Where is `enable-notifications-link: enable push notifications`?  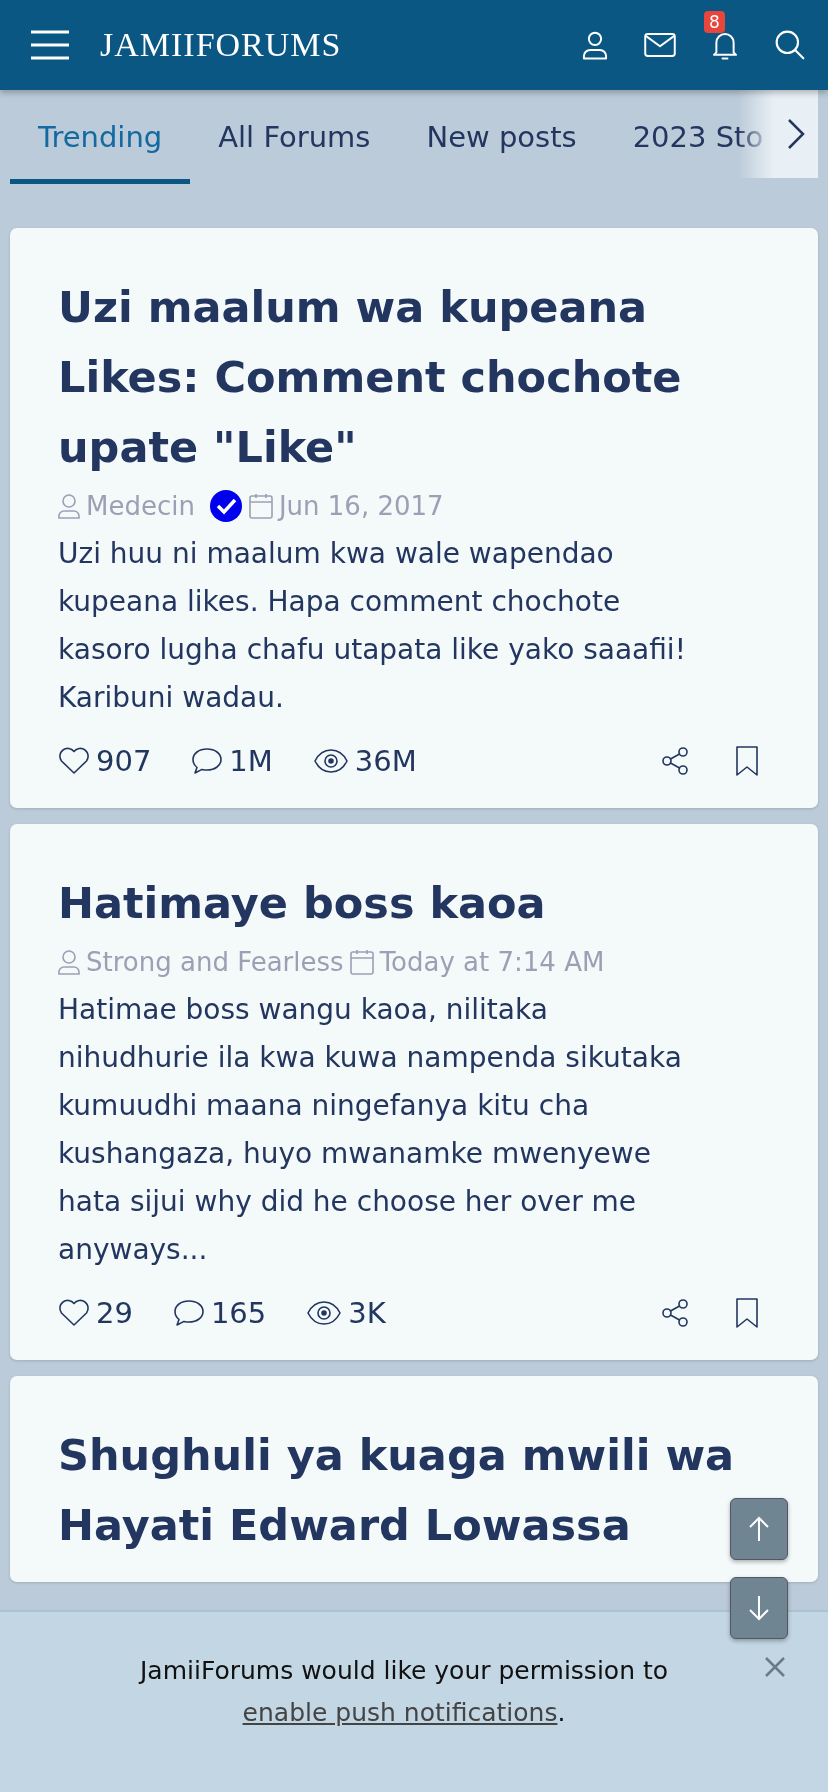 enable-notifications-link: enable push notifications is located at coordinates (400, 1712).